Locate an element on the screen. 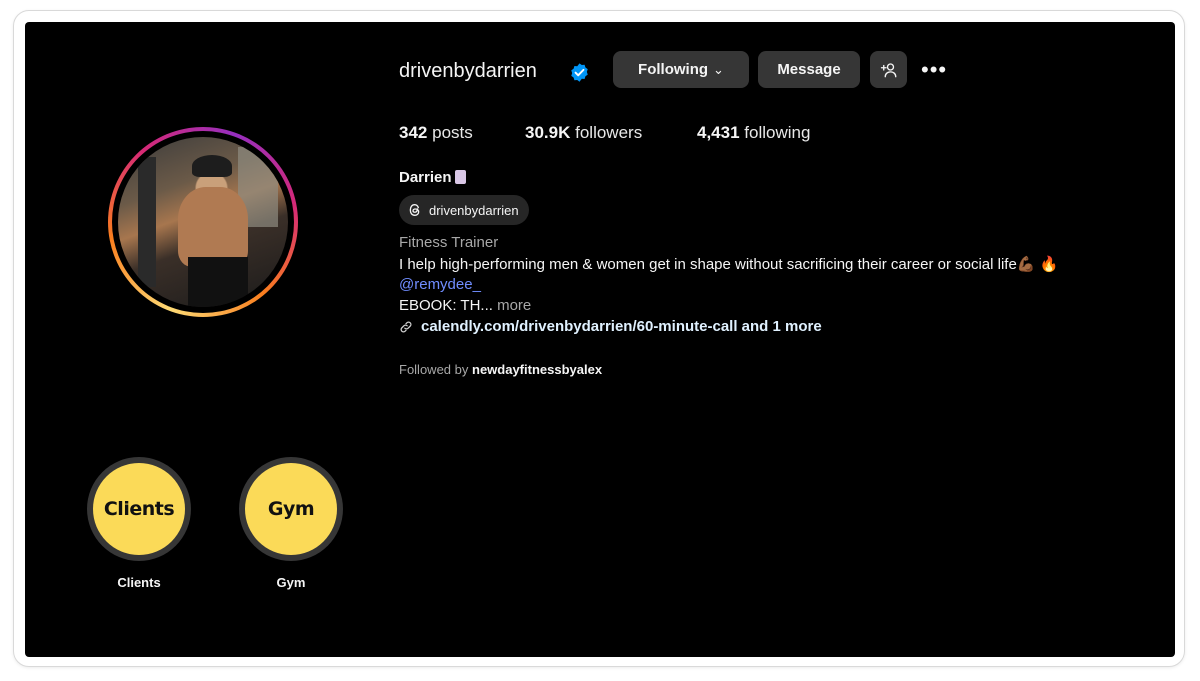  add-user-icon is located at coordinates (888, 69).